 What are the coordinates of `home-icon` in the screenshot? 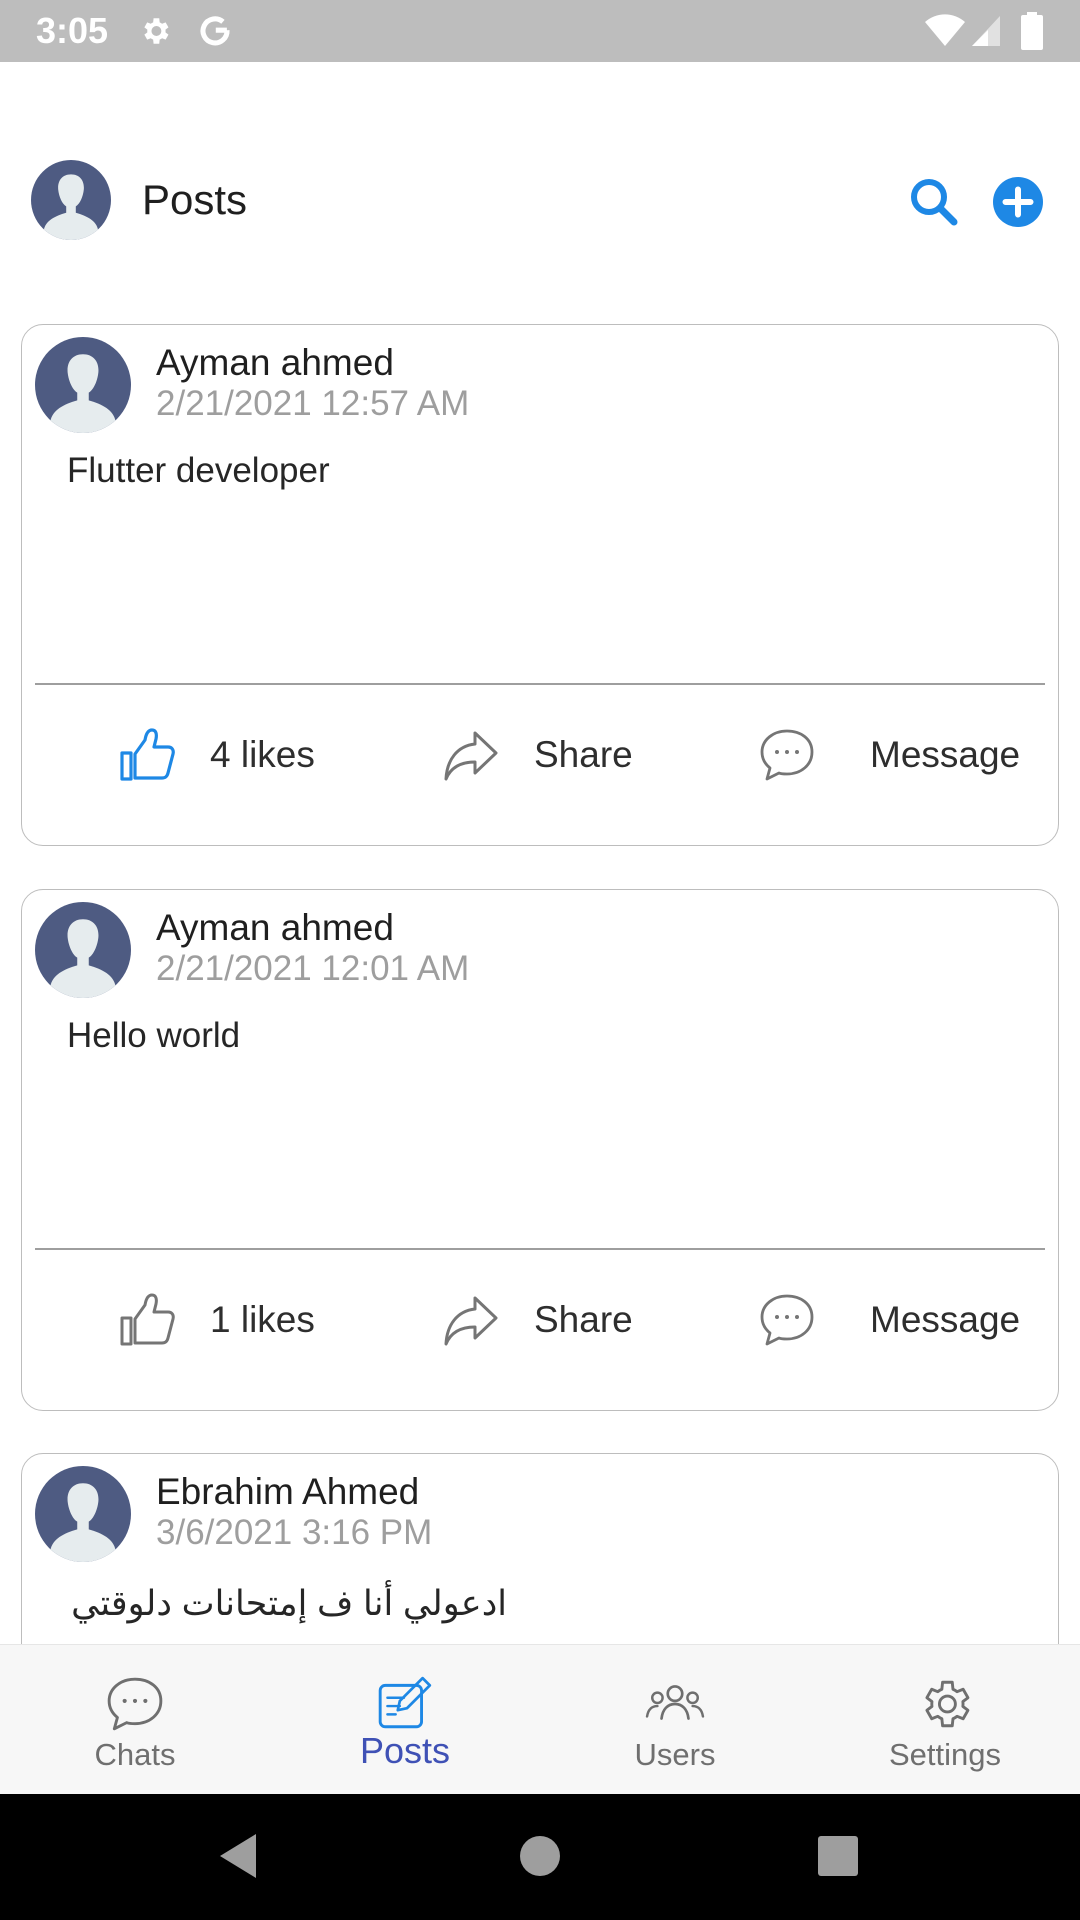 It's located at (540, 1856).